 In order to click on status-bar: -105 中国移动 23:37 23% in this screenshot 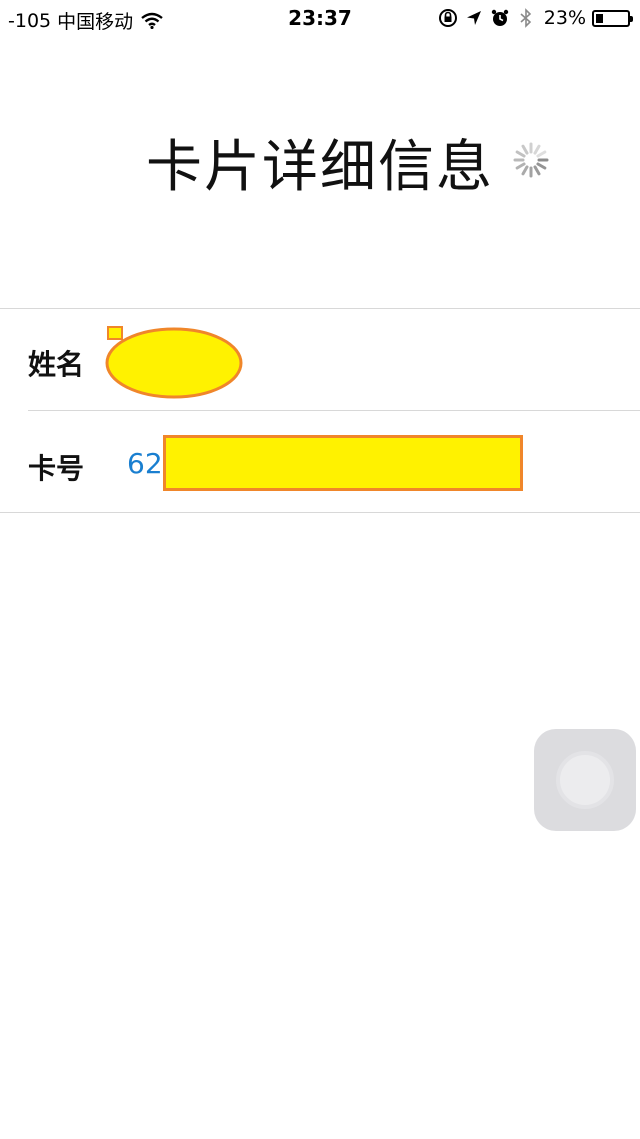, I will do `click(320, 19)`.